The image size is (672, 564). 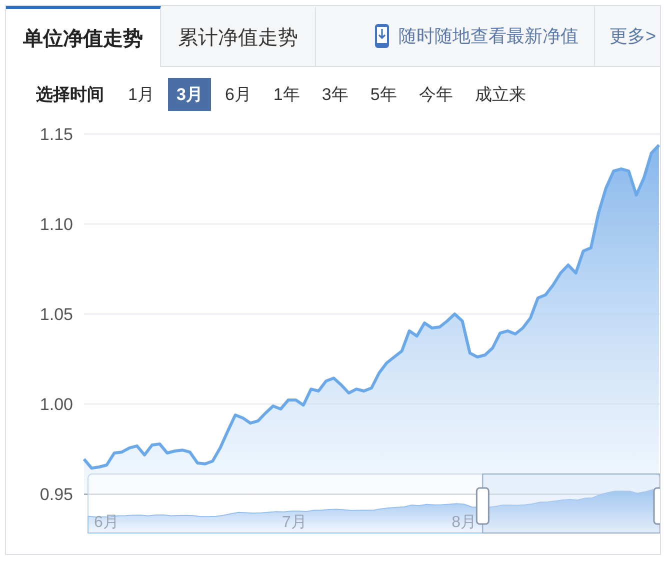 I want to click on tab: 累计净值走势, so click(x=238, y=36).